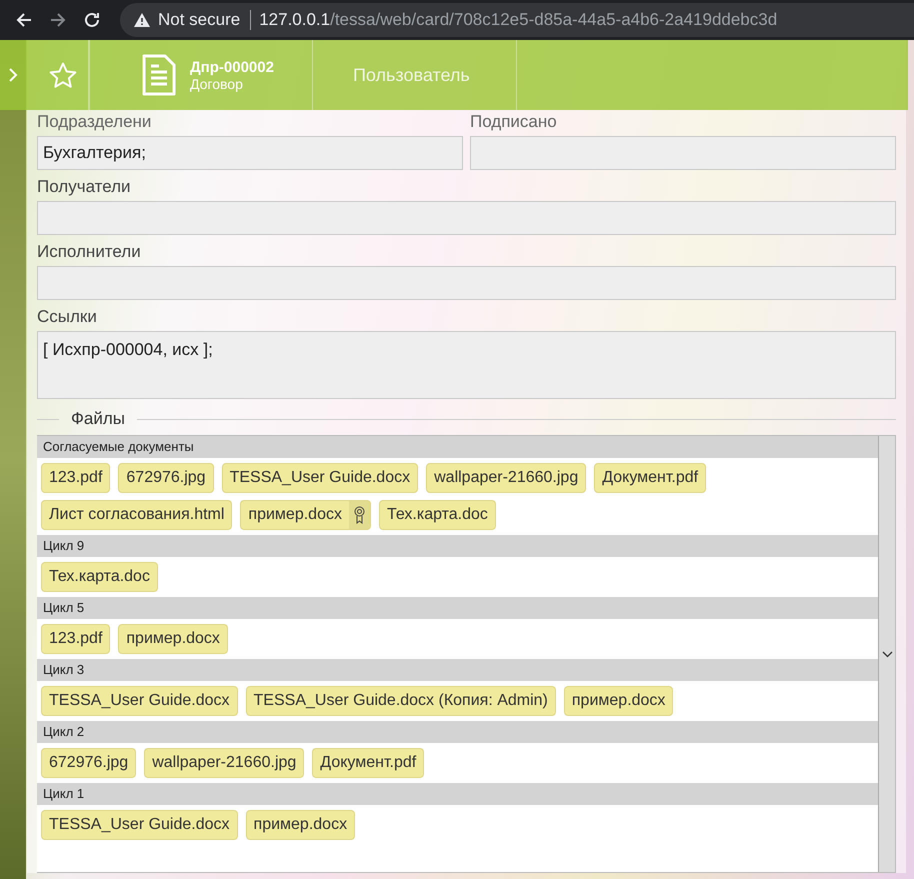 The image size is (914, 879). Describe the element at coordinates (457, 670) in the screenshot. I see `group-header: Цикл 3` at that location.